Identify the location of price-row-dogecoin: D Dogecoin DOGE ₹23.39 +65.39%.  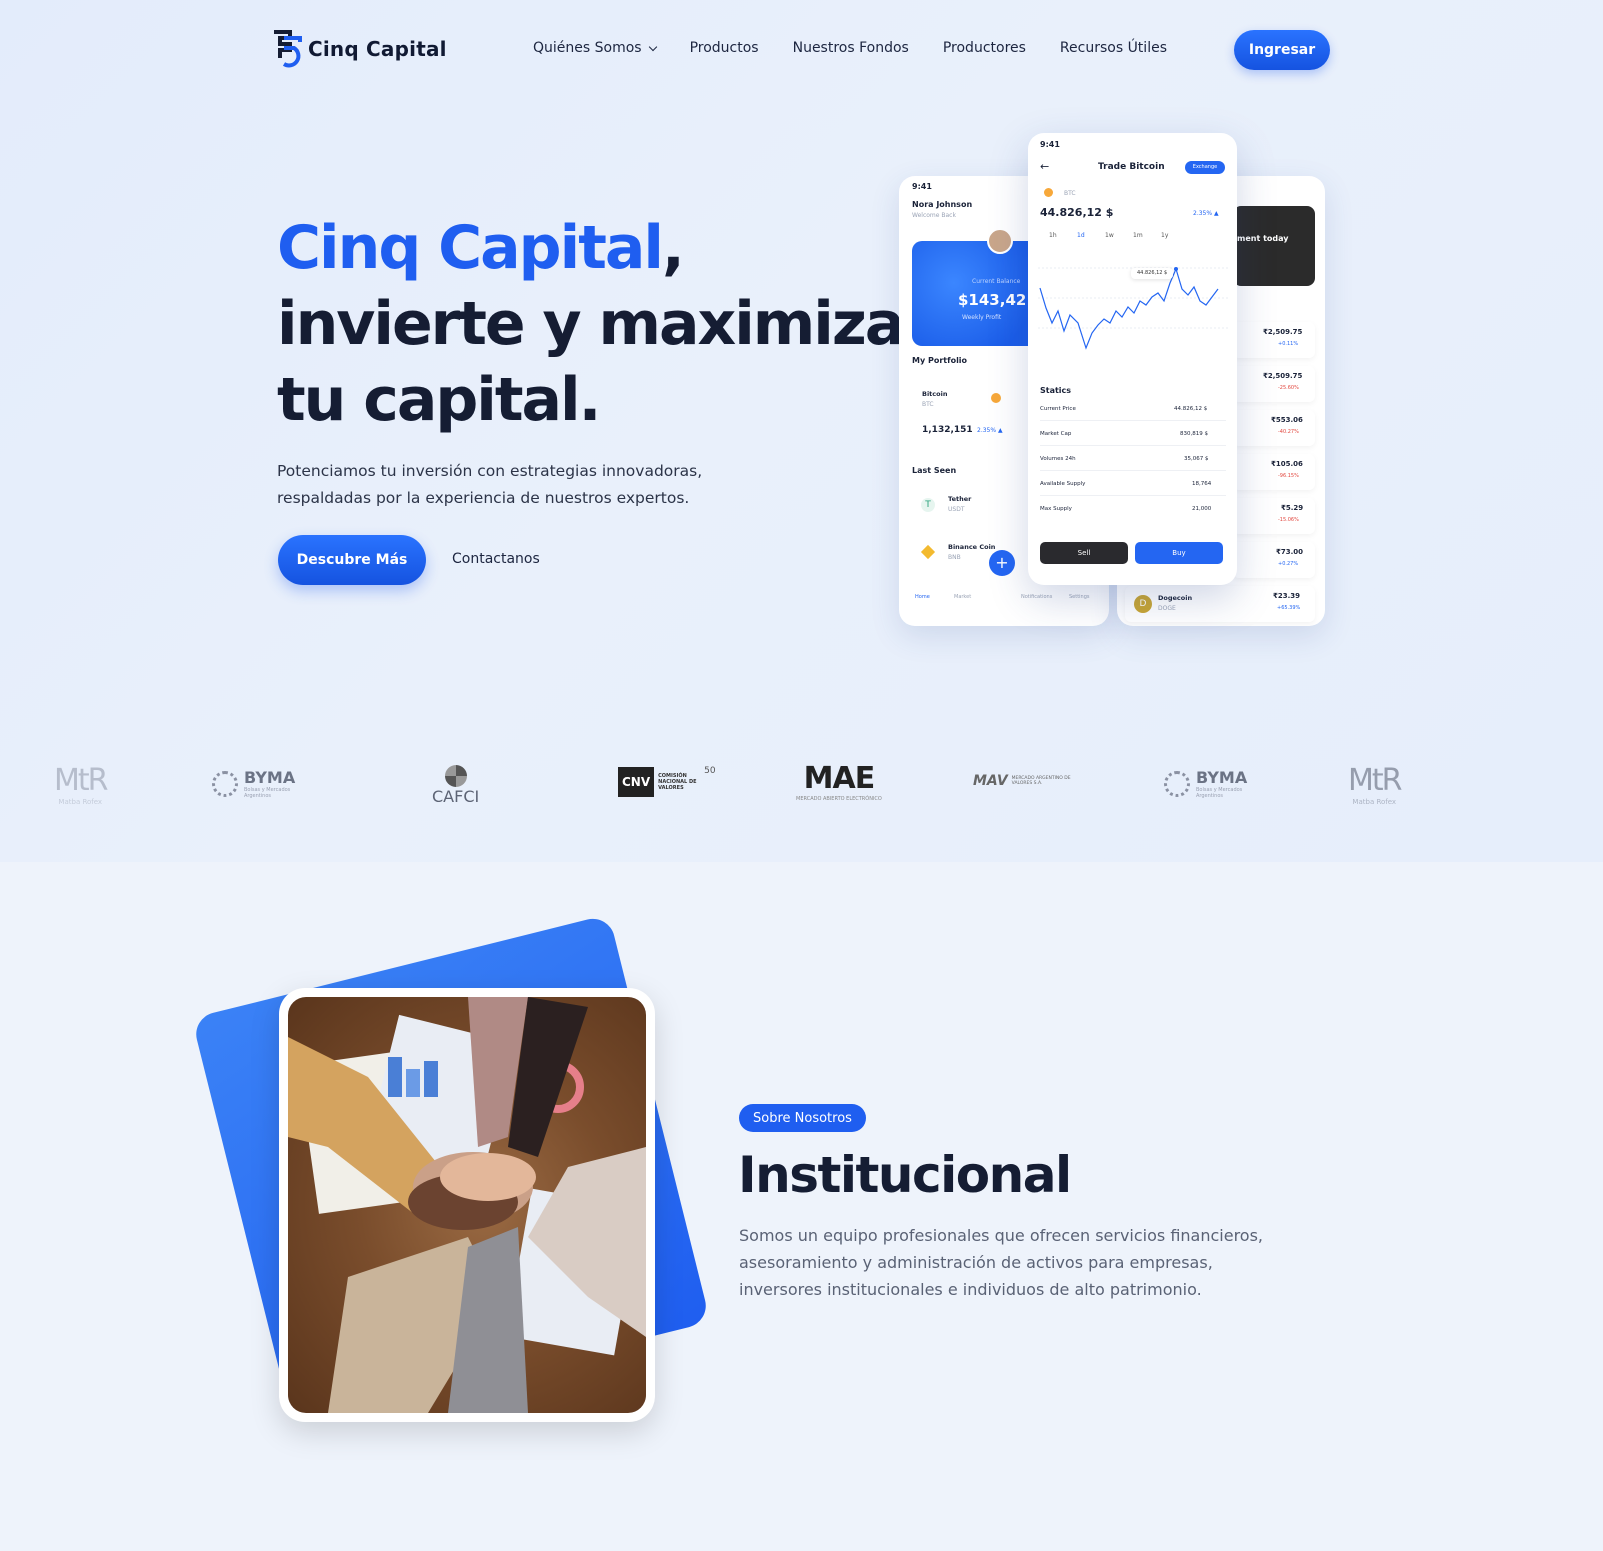
(1220, 604).